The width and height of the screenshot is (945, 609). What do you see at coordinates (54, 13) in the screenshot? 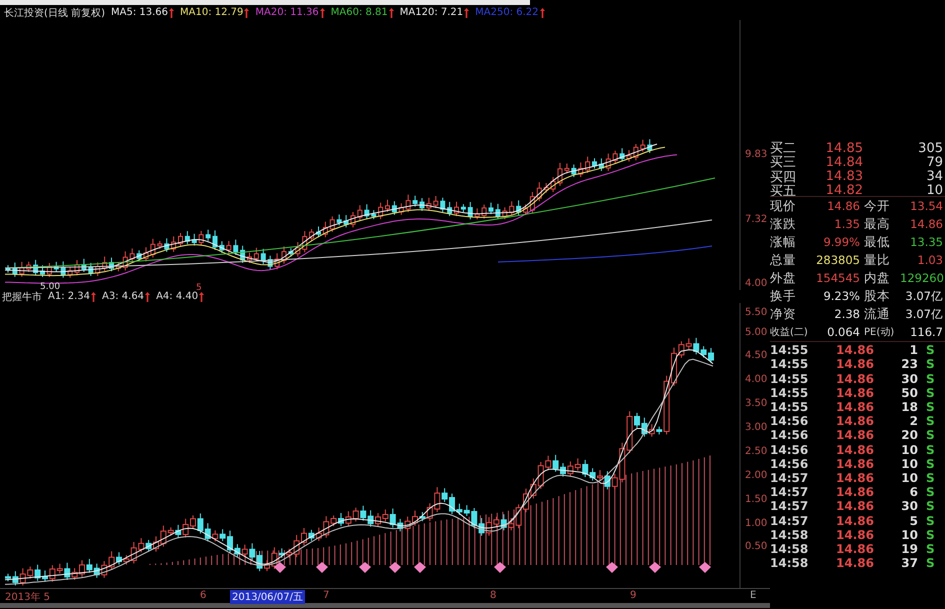
I see `chart-title: 长江投资(日线 前复权)` at bounding box center [54, 13].